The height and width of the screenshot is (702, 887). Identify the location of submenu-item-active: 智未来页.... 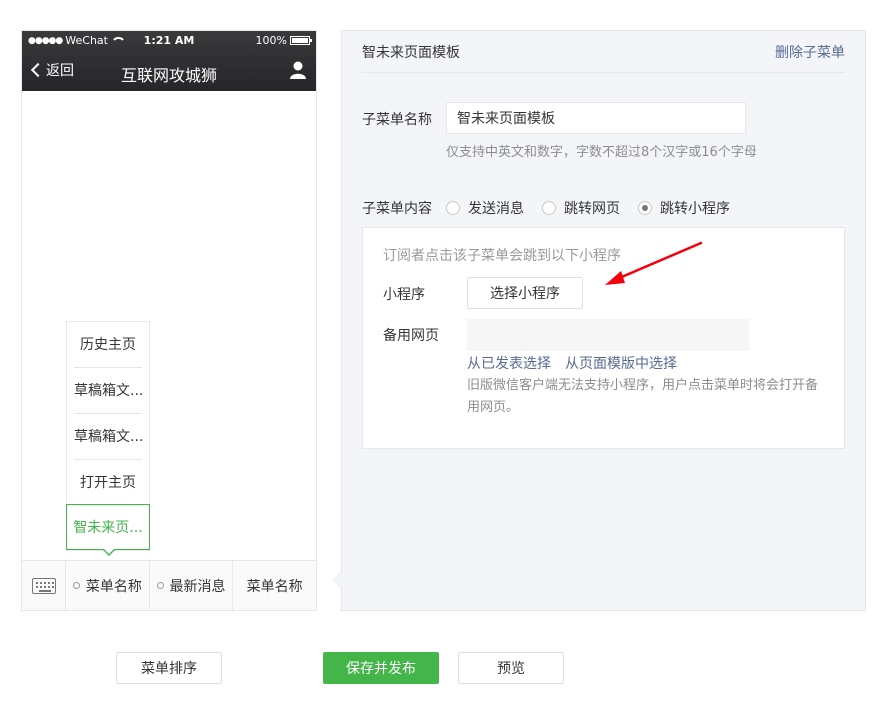
(108, 527).